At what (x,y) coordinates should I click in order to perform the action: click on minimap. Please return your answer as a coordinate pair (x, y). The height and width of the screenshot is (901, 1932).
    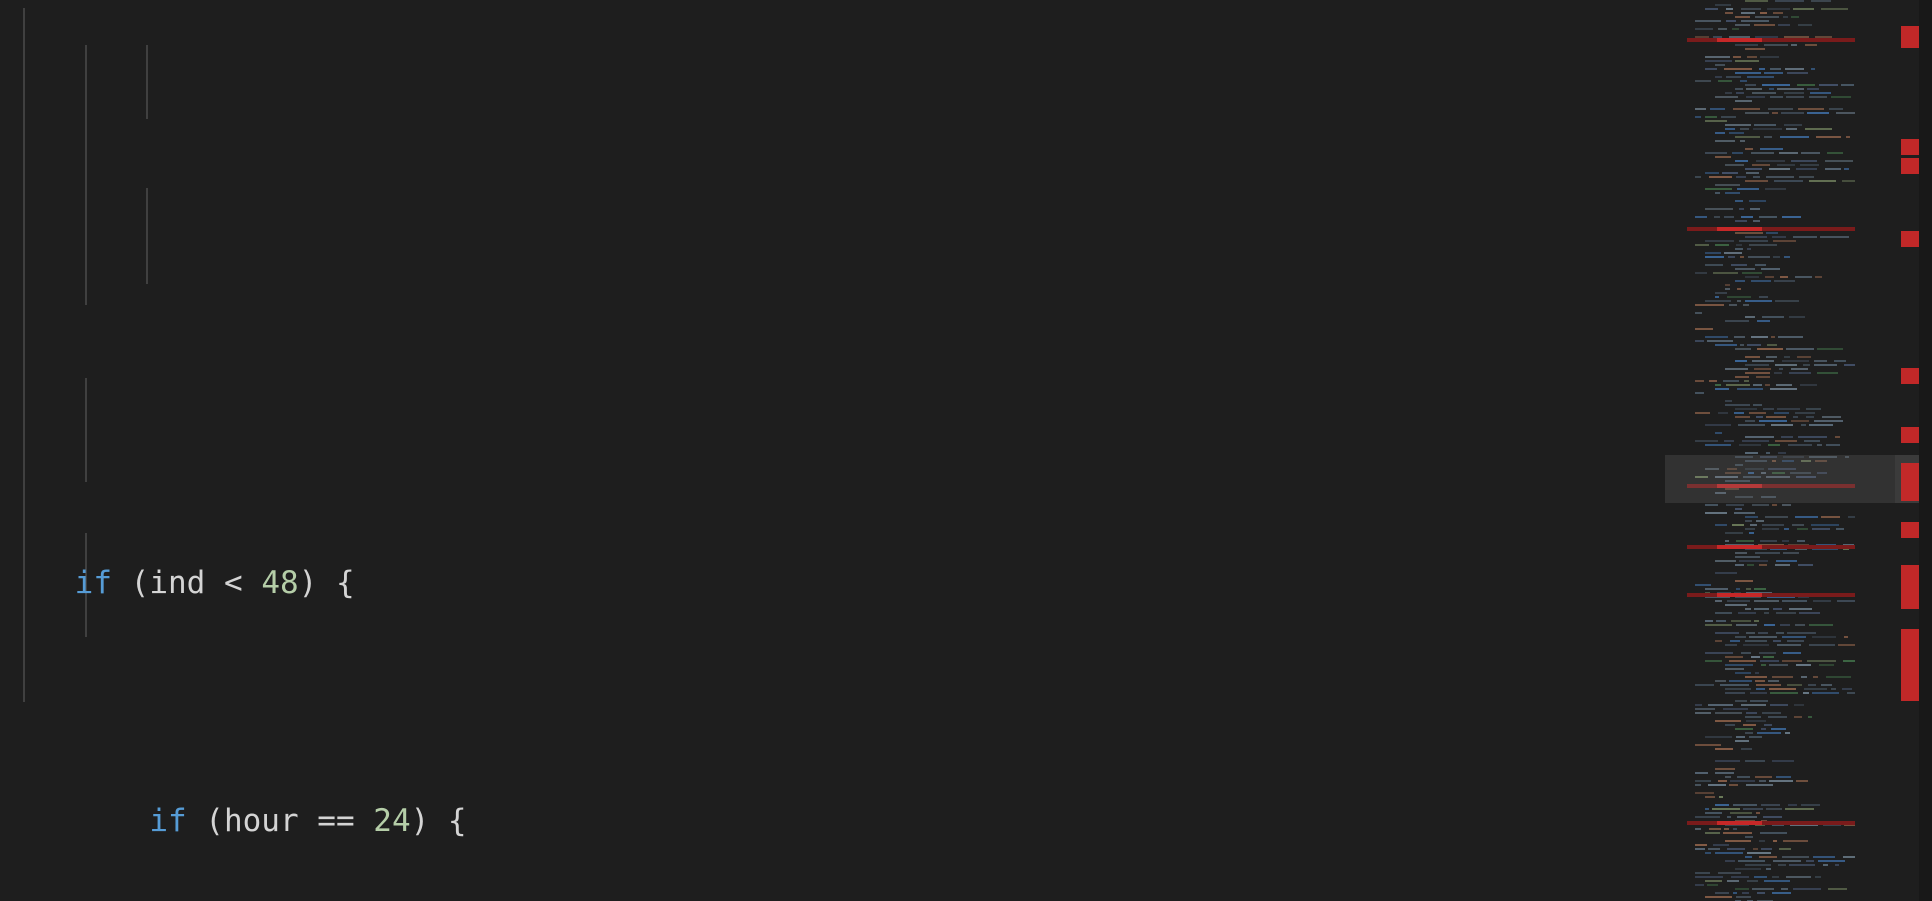
    Looking at the image, I should click on (1780, 450).